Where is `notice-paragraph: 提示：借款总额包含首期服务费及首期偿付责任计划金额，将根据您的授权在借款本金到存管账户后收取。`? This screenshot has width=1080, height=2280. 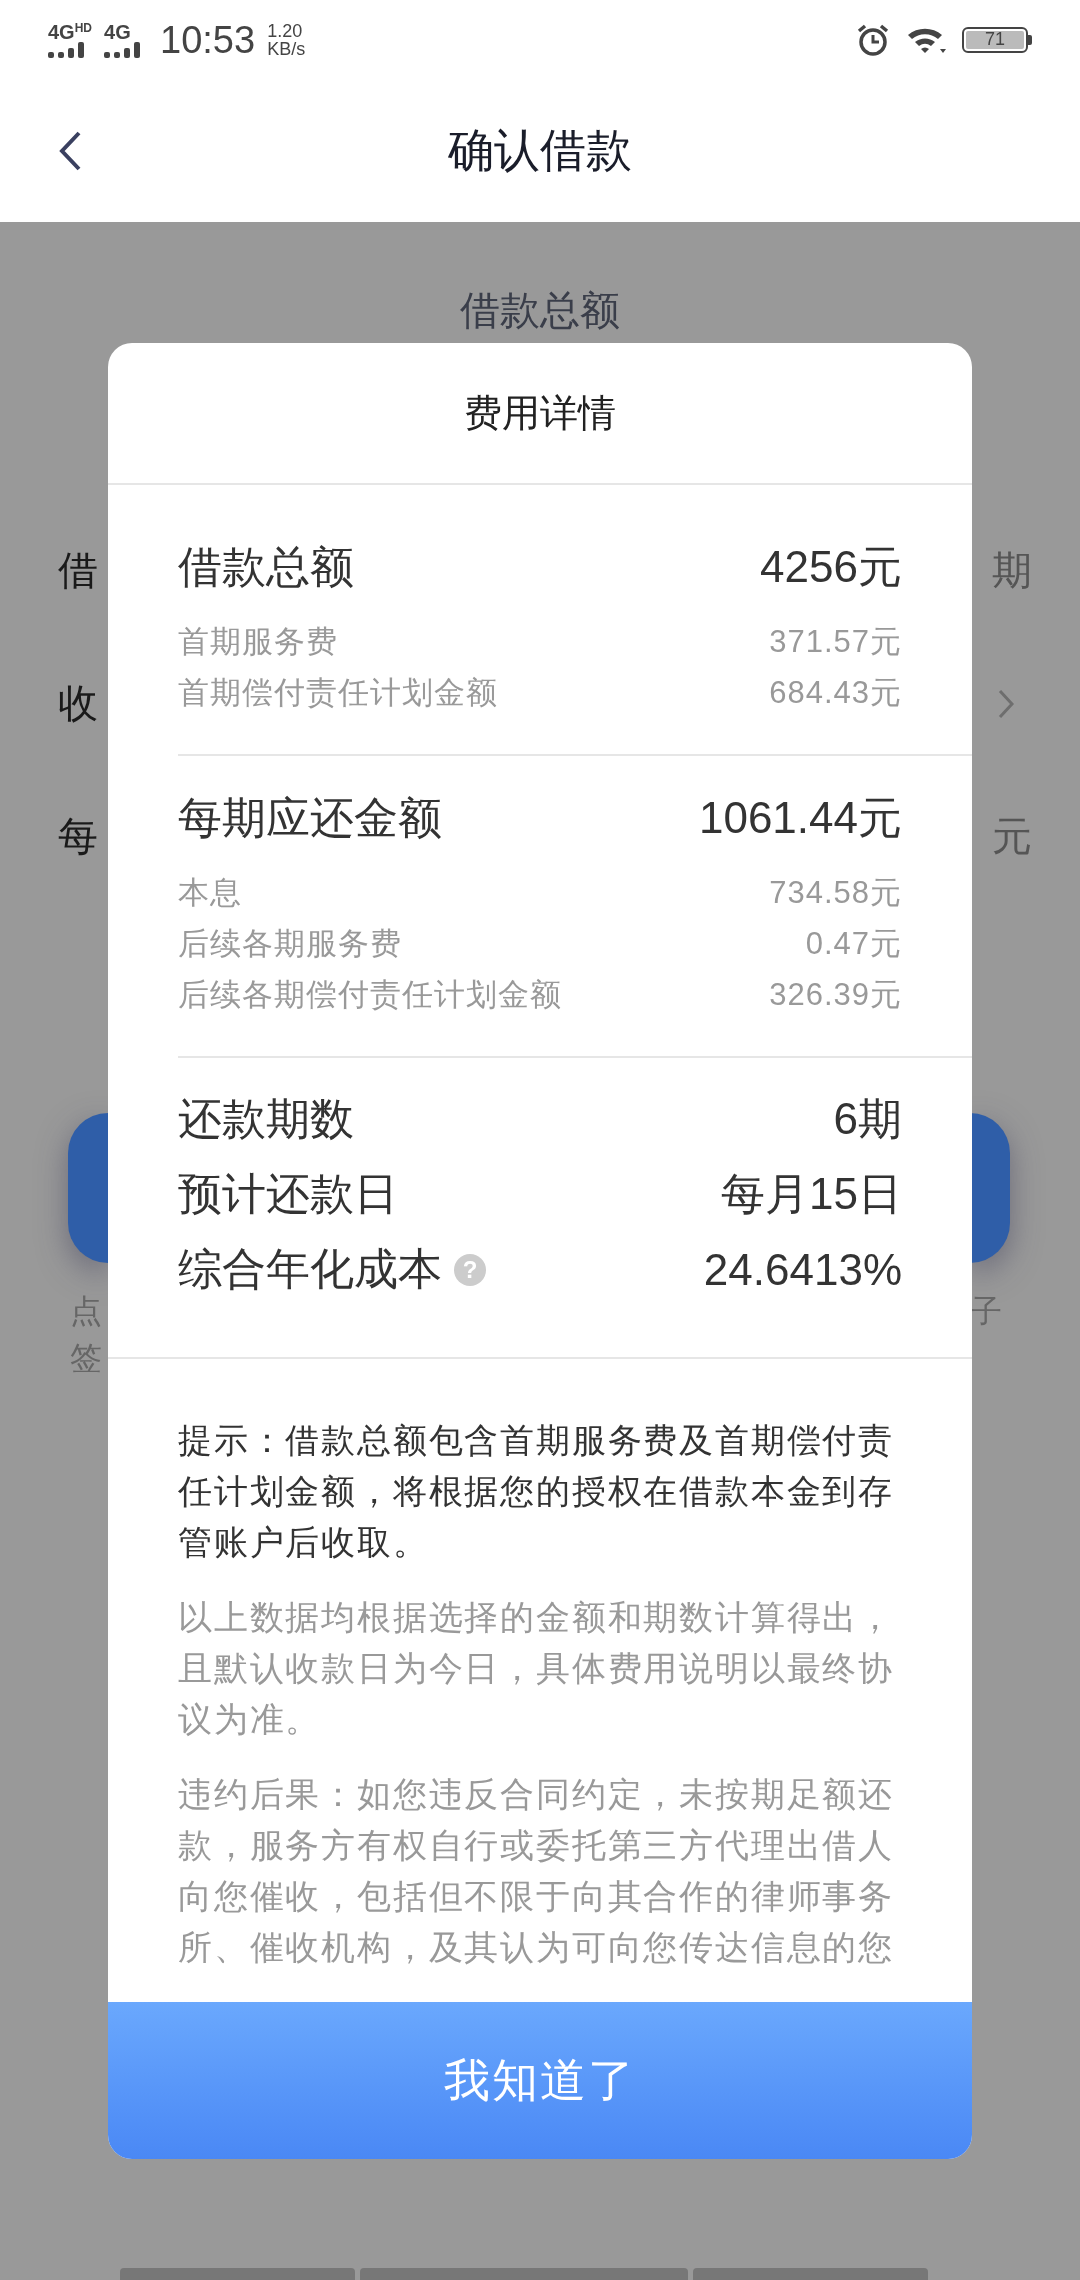 notice-paragraph: 提示：借款总额包含首期服务费及首期偿付责任计划金额，将根据您的授权在借款本金到存管账户后收取。 is located at coordinates (536, 1491).